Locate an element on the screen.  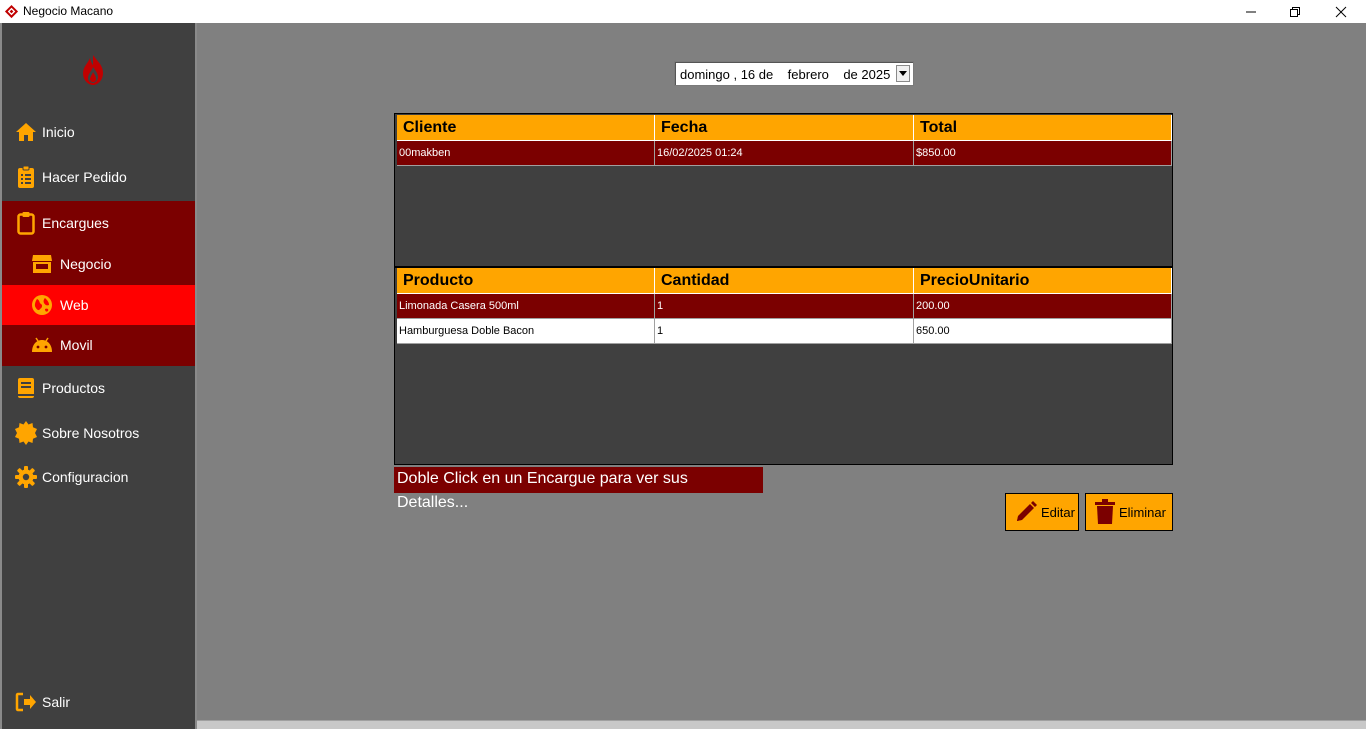
table-row: Limonada Casera 500ml 1 200.00 is located at coordinates (784, 306).